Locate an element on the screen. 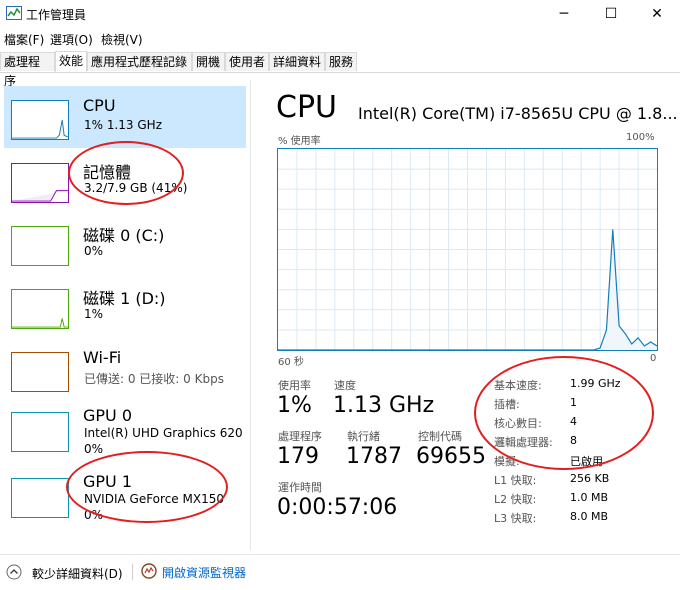 The width and height of the screenshot is (680, 590). sidebar-item-detail: 1% 1.13 GHz is located at coordinates (123, 125).